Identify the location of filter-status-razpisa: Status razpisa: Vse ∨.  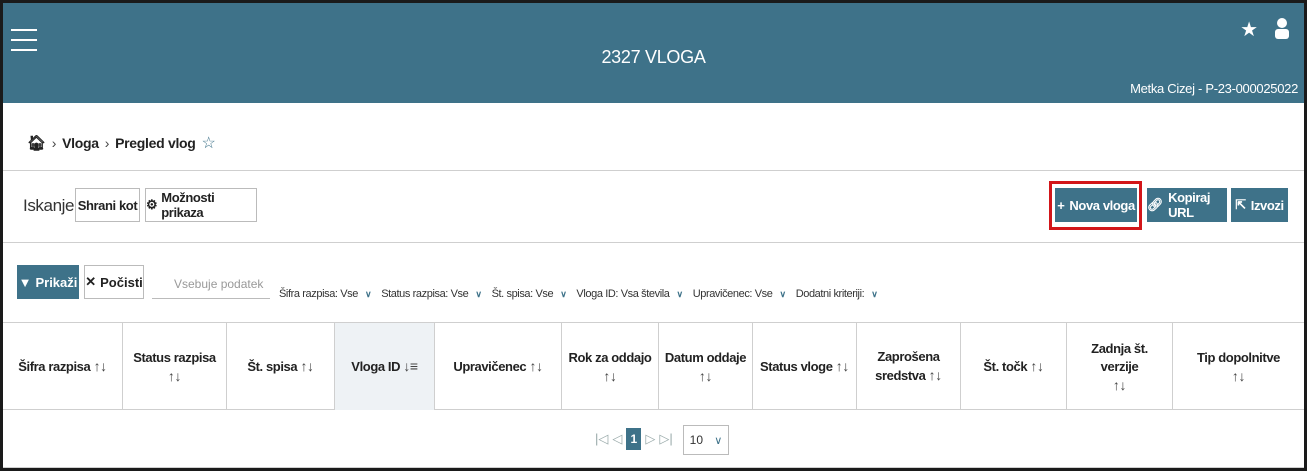
(431, 294).